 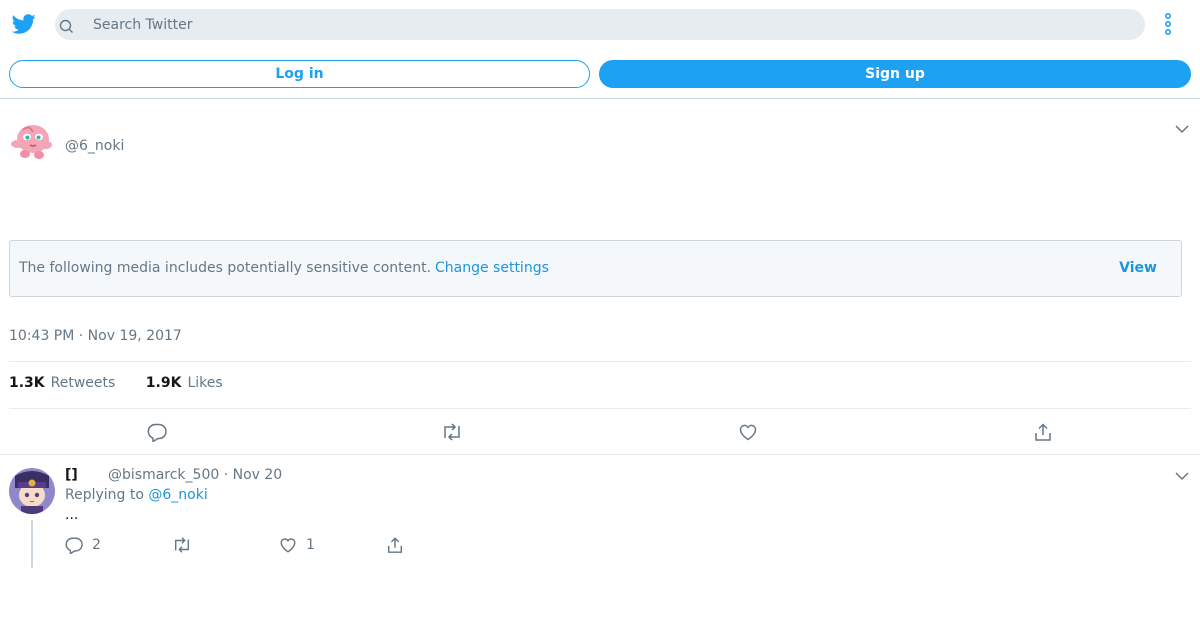 I want to click on like-action: 1, so click(x=297, y=545).